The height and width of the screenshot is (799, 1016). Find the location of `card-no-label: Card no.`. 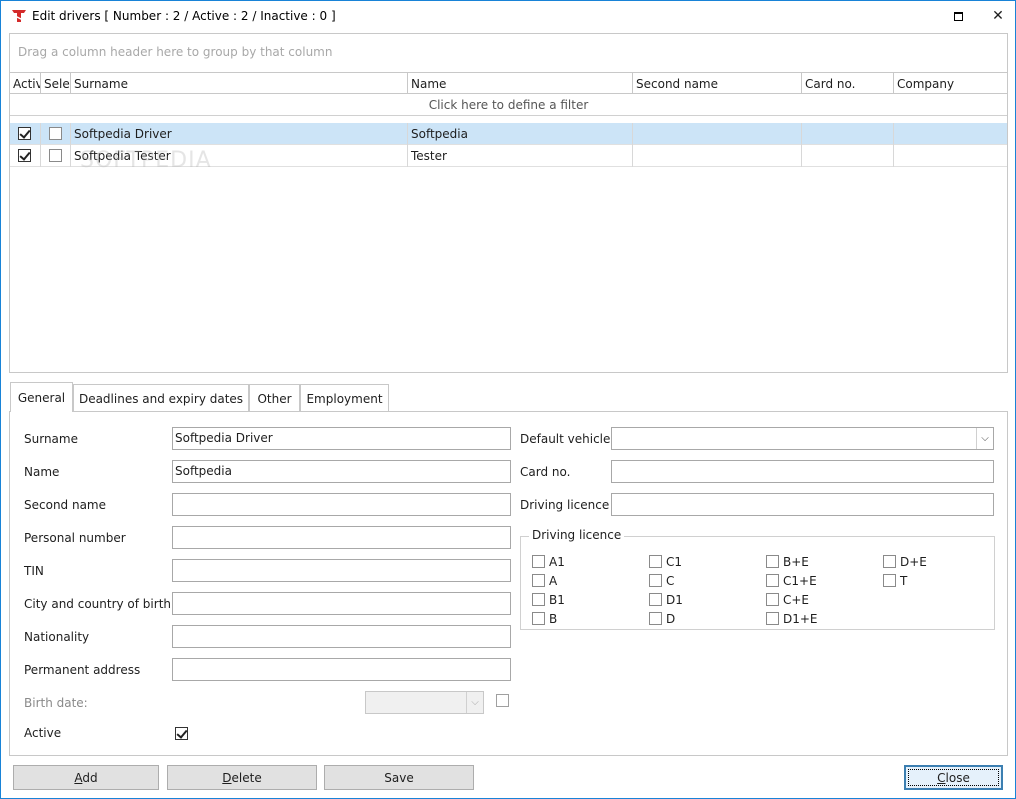

card-no-label: Card no. is located at coordinates (545, 472).